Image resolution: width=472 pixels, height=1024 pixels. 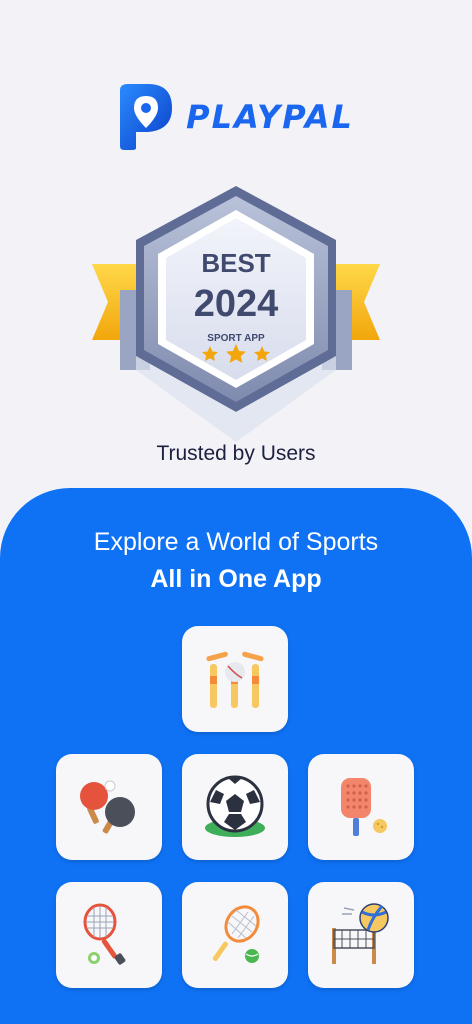 I want to click on volleyball-net-icon, so click(x=360, y=933).